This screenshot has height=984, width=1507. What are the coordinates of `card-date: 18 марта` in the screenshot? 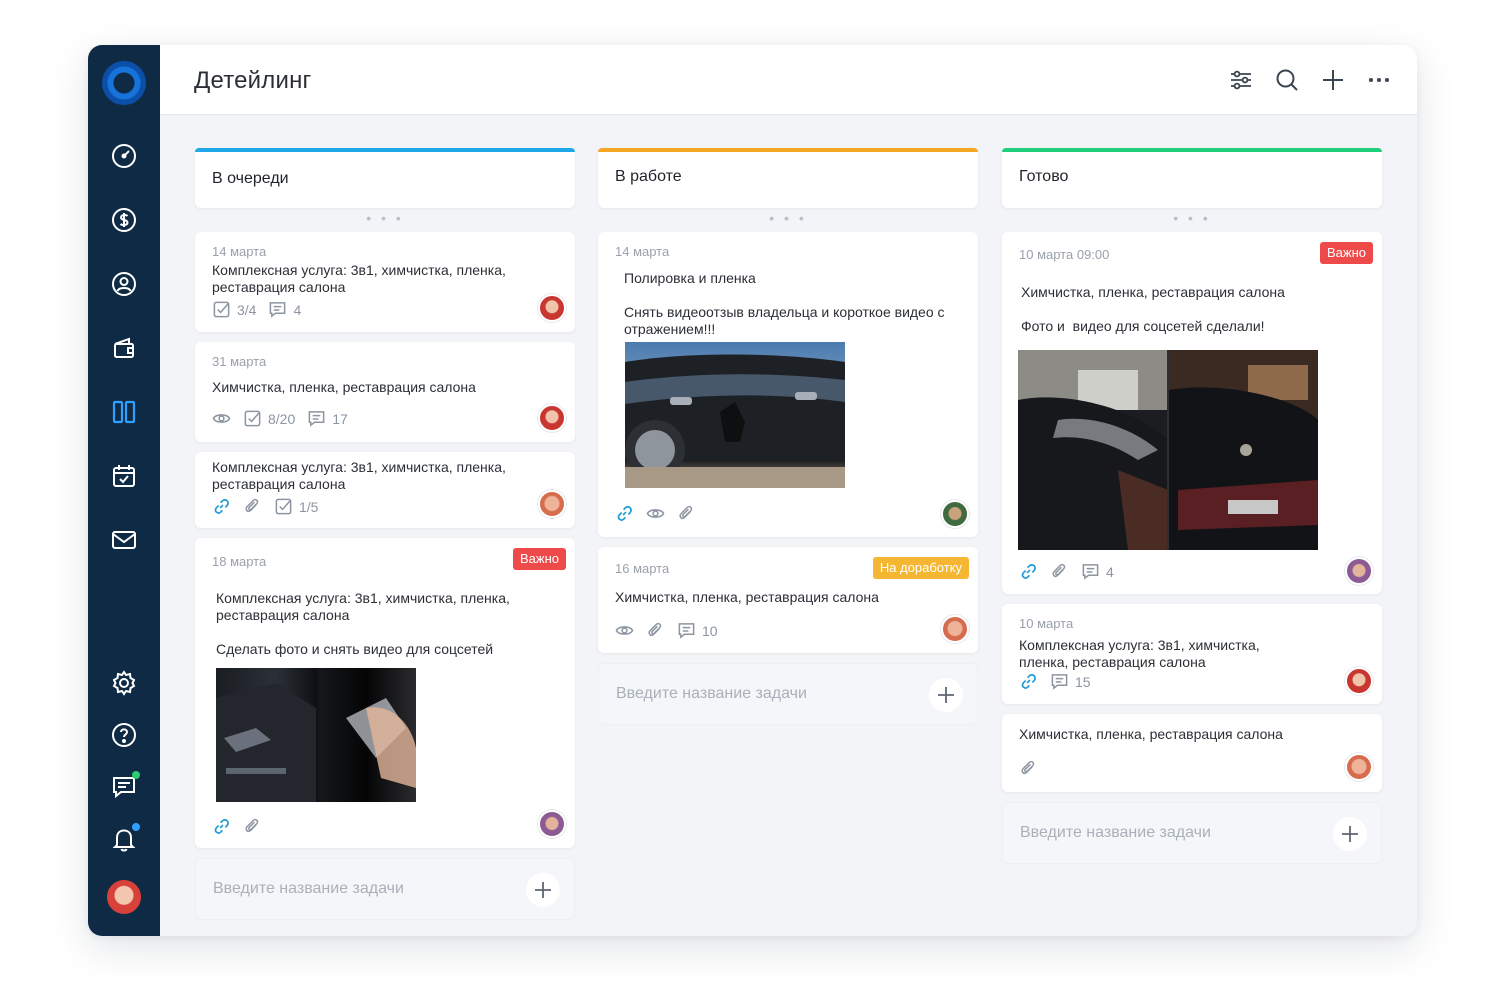 It's located at (239, 561).